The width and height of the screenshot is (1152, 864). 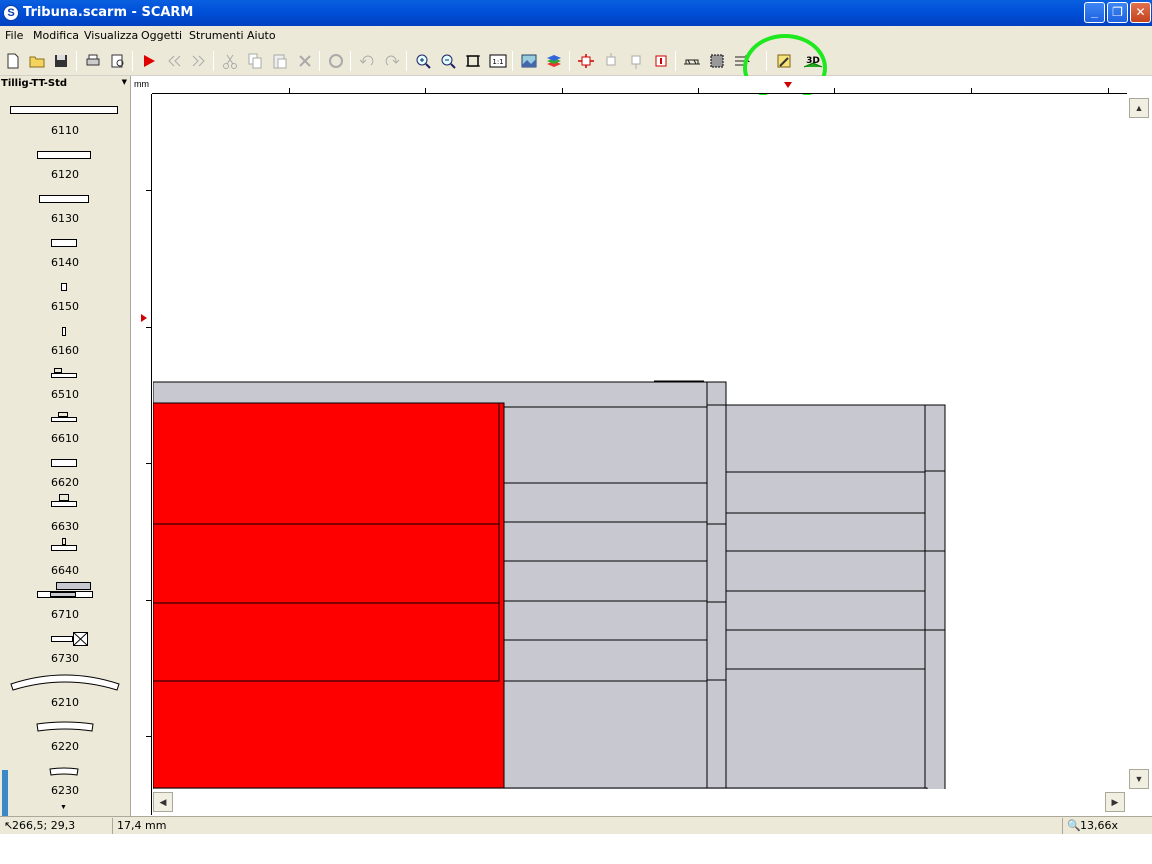 What do you see at coordinates (473, 61) in the screenshot?
I see `fit-icon` at bounding box center [473, 61].